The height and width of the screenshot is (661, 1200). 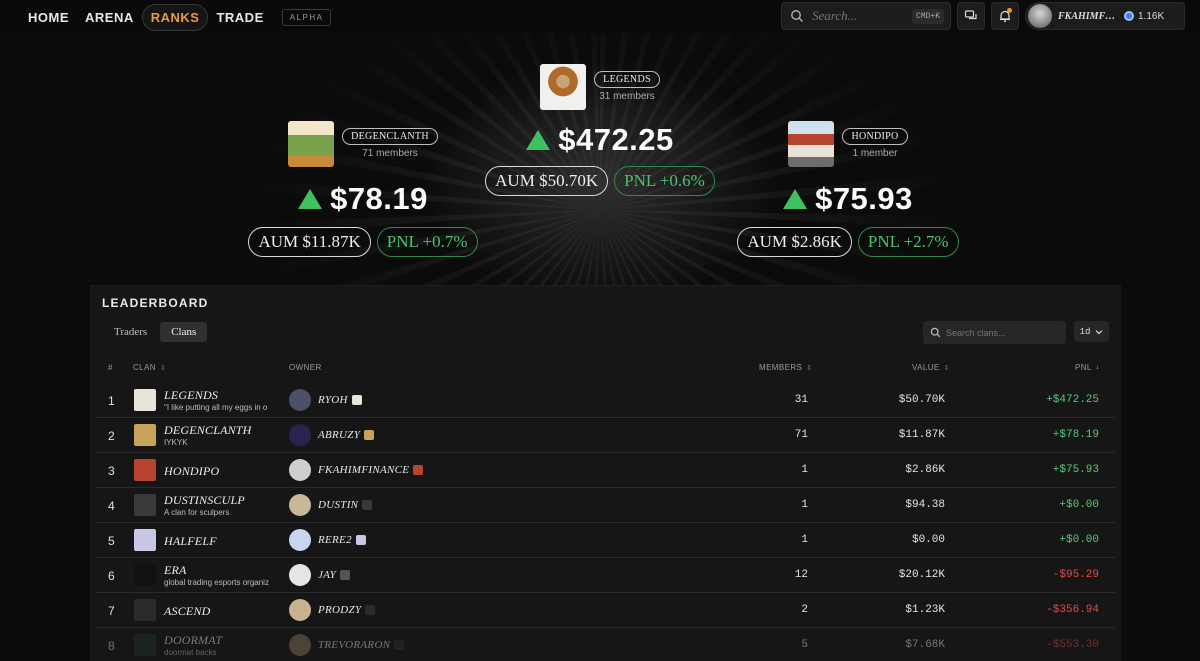 What do you see at coordinates (149, 367) in the screenshot?
I see `col-clan: CLAN ⇕` at bounding box center [149, 367].